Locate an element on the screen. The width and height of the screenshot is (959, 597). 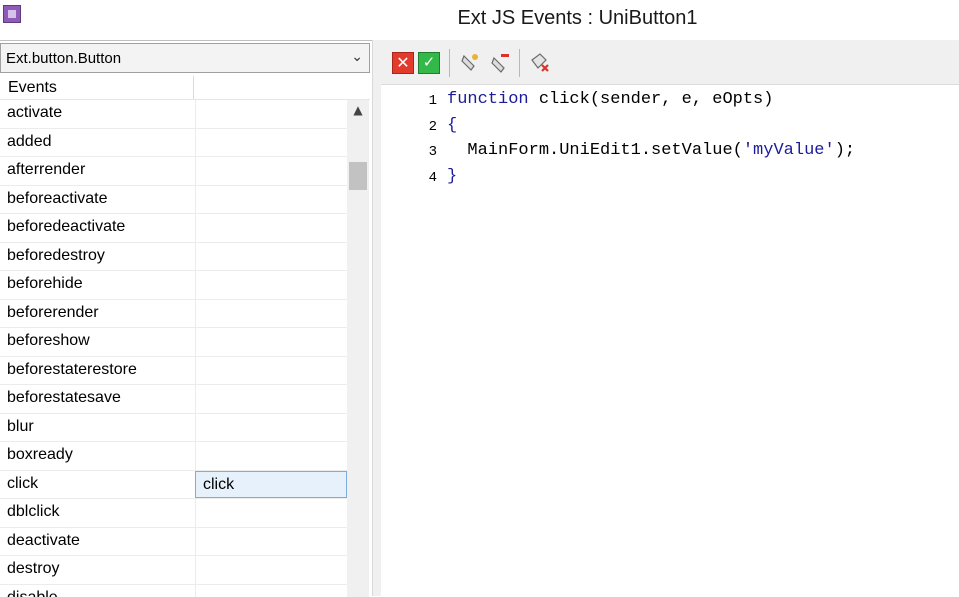
line-number: 1 is located at coordinates (430, 101).